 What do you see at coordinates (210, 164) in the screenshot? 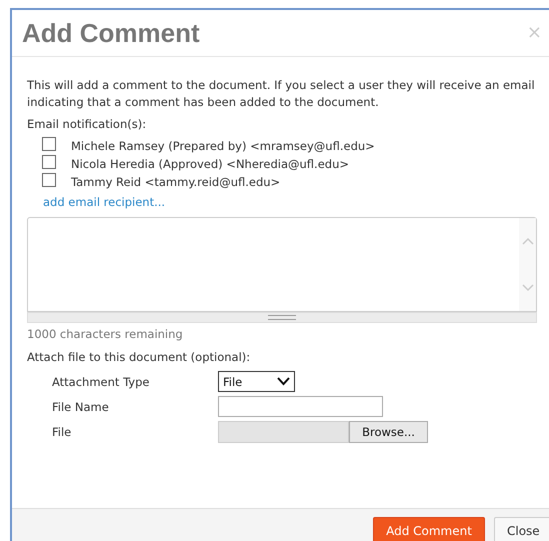
I see `recipient-label: Nicola Heredia (Approved) <Nheredia@ufl.edu>` at bounding box center [210, 164].